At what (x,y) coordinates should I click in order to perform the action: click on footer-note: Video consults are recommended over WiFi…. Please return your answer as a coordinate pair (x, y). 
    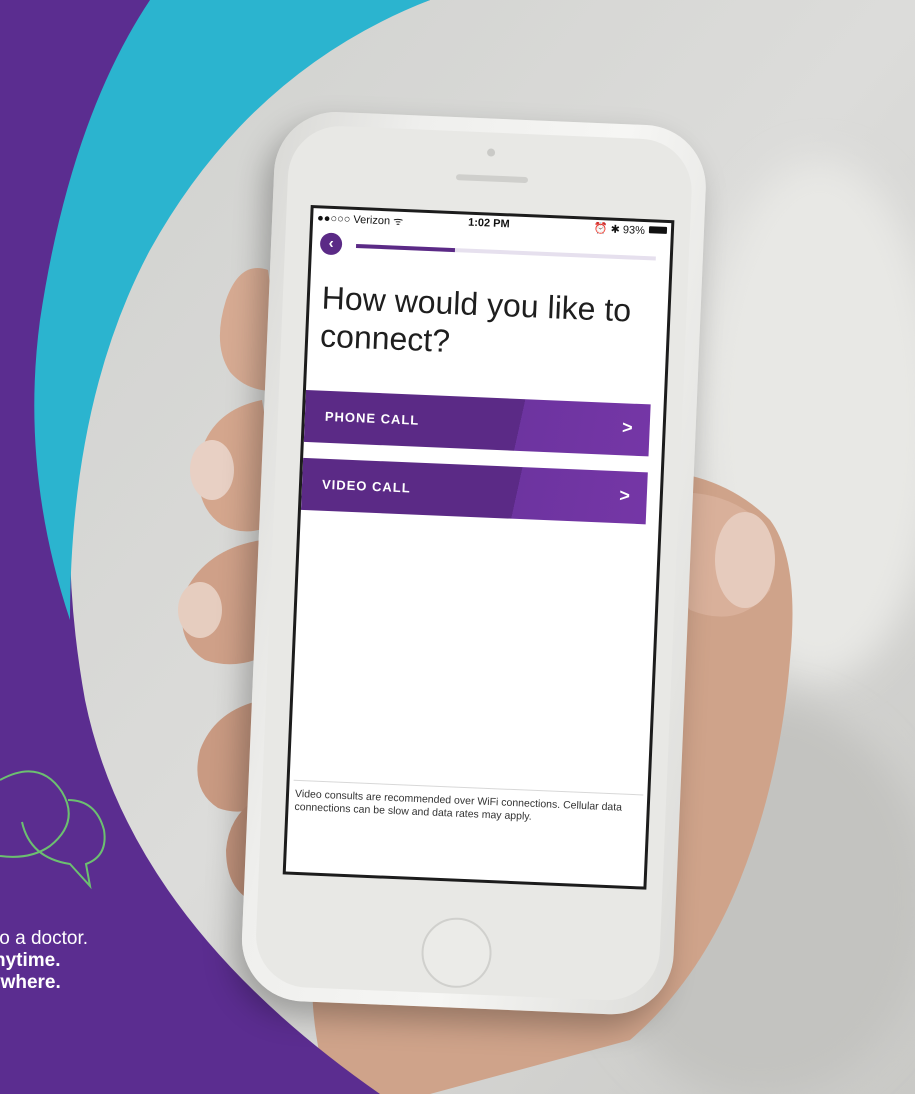
    Looking at the image, I should click on (458, 805).